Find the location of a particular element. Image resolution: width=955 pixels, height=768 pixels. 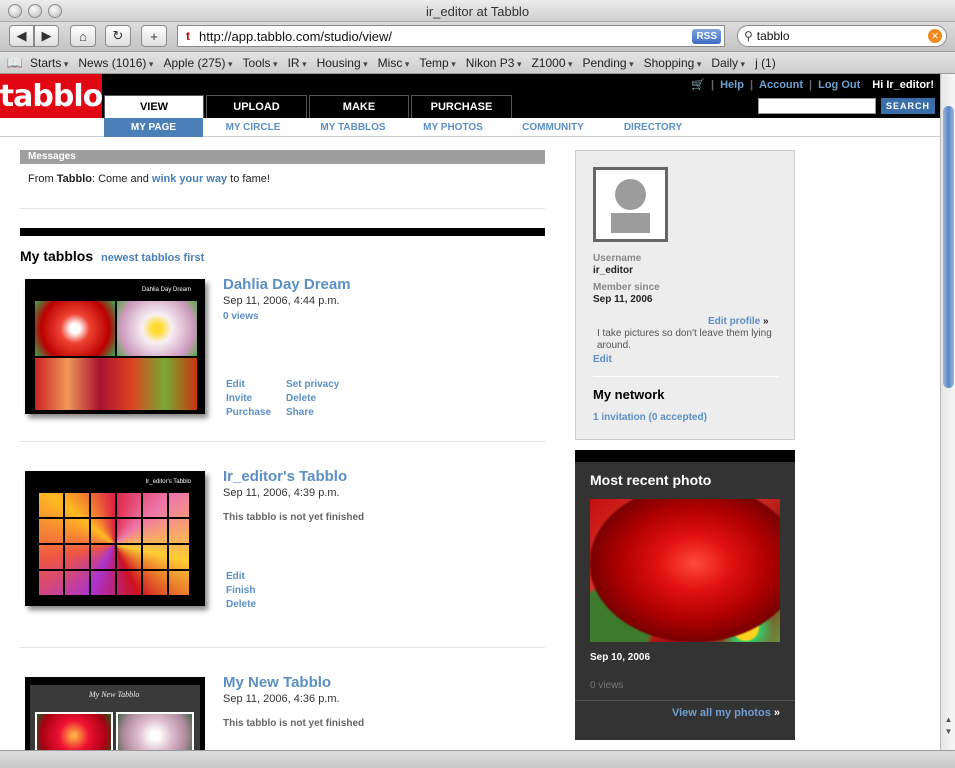

clear-search-icon: ✕ is located at coordinates (935, 36).